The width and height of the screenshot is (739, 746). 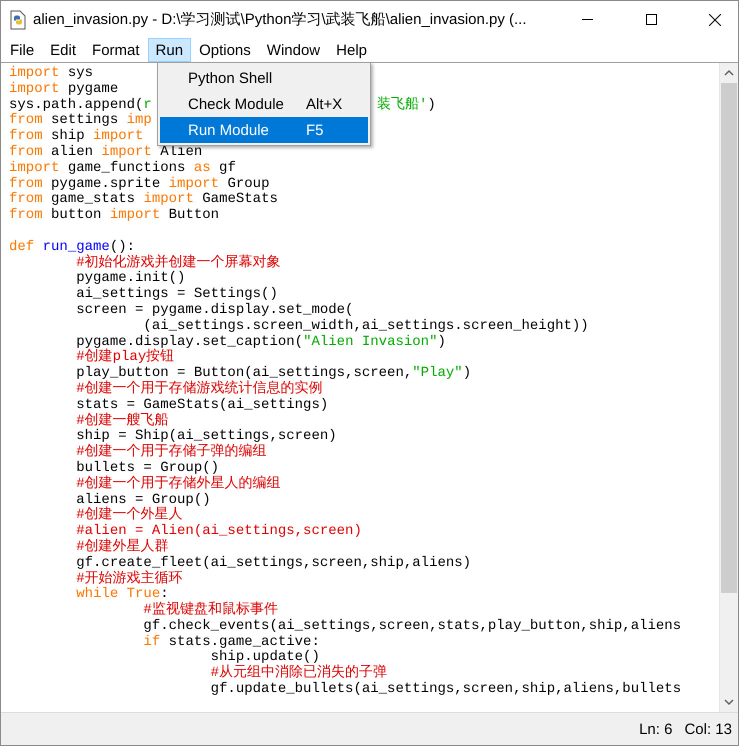 I want to click on code-line: if stats.game_active:, so click(x=231, y=642).